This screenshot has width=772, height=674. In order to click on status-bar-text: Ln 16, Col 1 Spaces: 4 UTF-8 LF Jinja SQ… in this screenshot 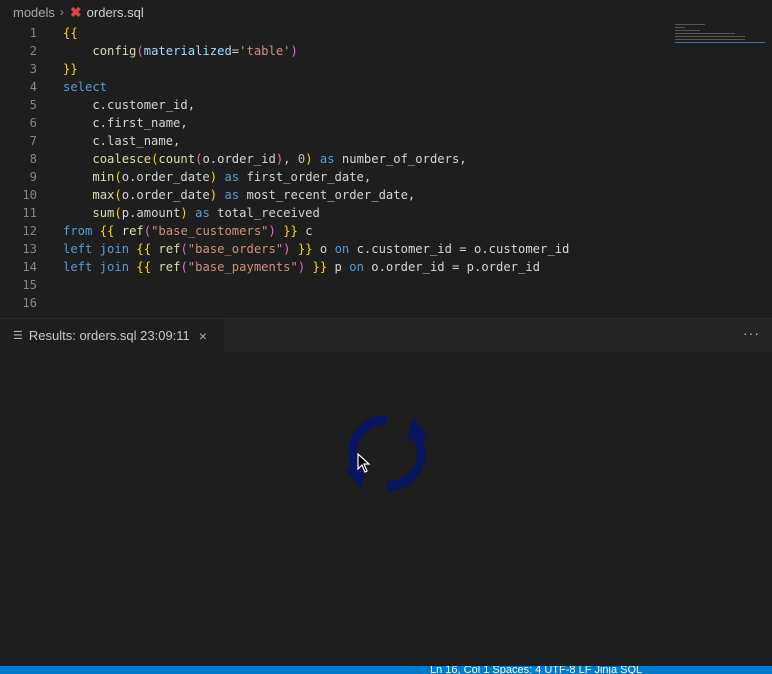, I will do `click(536, 670)`.